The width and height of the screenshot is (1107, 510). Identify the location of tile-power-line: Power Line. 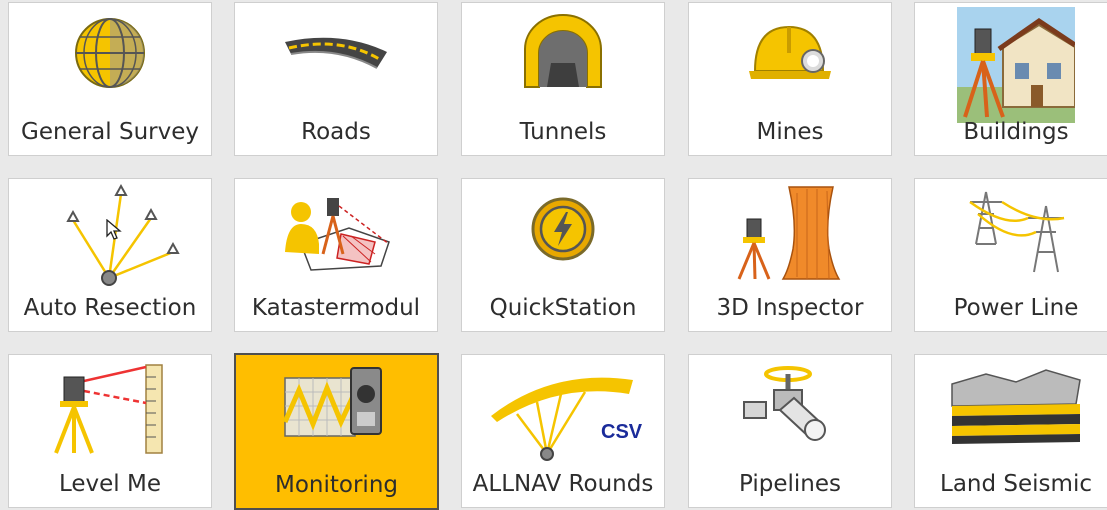
(1010, 255).